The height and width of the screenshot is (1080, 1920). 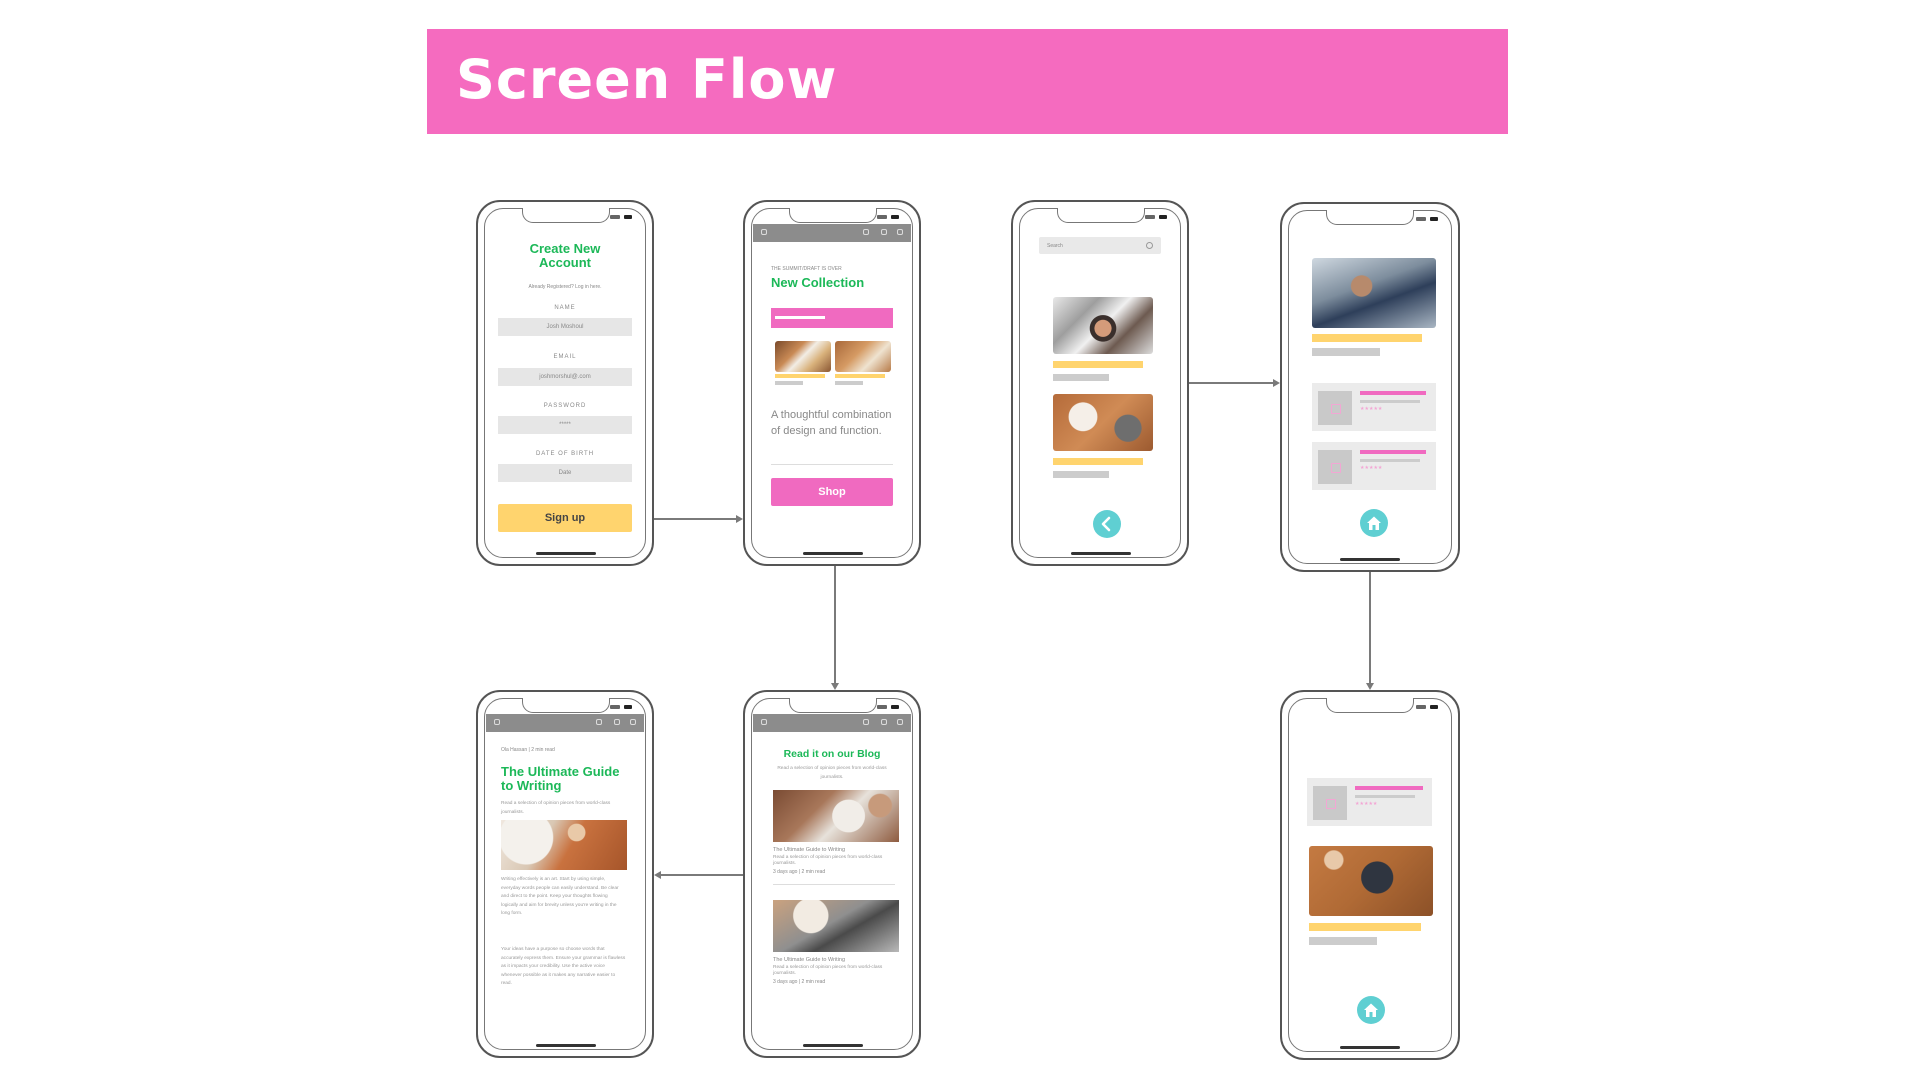 What do you see at coordinates (818, 282) in the screenshot?
I see `collection-title: New Collection` at bounding box center [818, 282].